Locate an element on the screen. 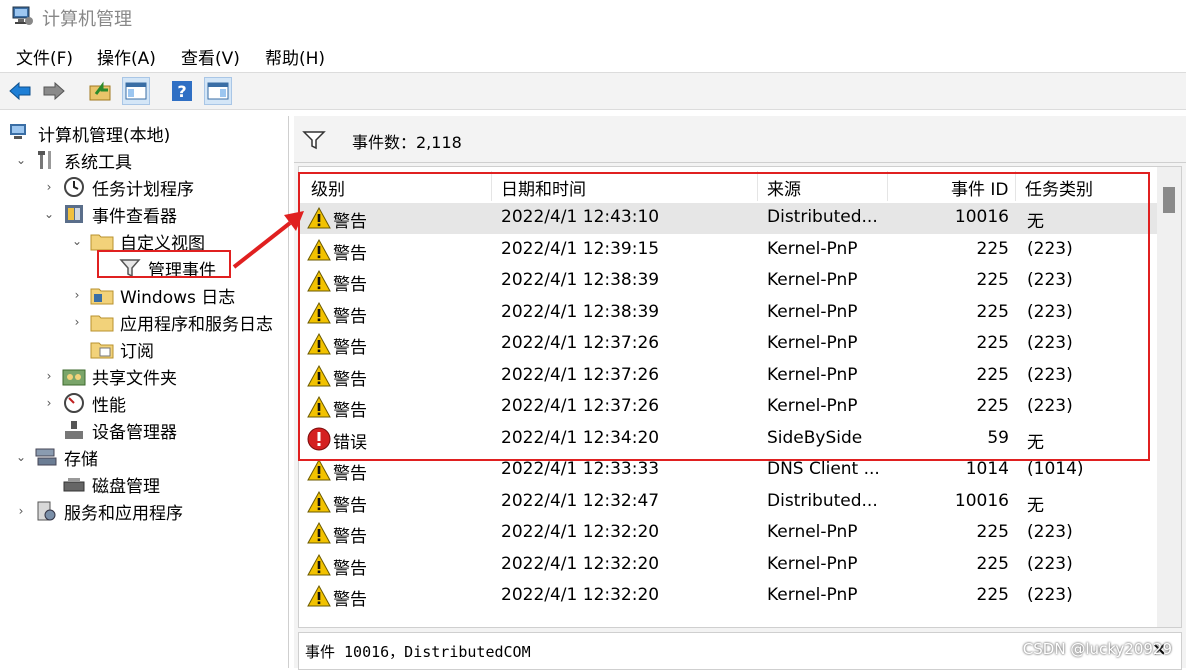 This screenshot has height=670, width=1186. computer-management-icon is located at coordinates (20, 133).